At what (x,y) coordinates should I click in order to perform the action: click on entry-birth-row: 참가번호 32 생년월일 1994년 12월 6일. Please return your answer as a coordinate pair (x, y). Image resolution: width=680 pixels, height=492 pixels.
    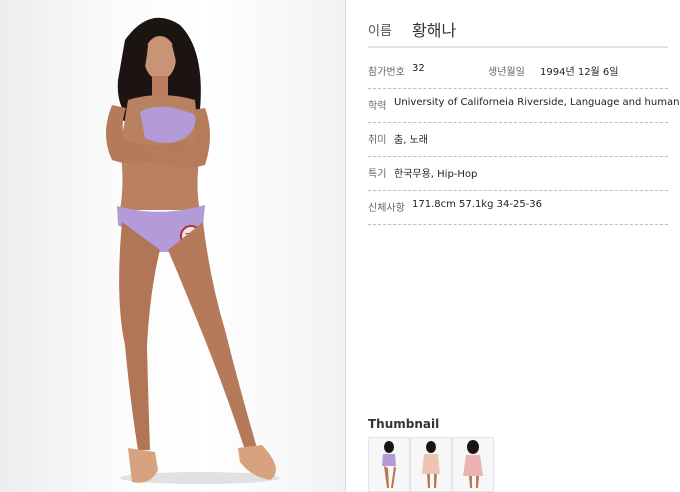
    Looking at the image, I should click on (518, 72).